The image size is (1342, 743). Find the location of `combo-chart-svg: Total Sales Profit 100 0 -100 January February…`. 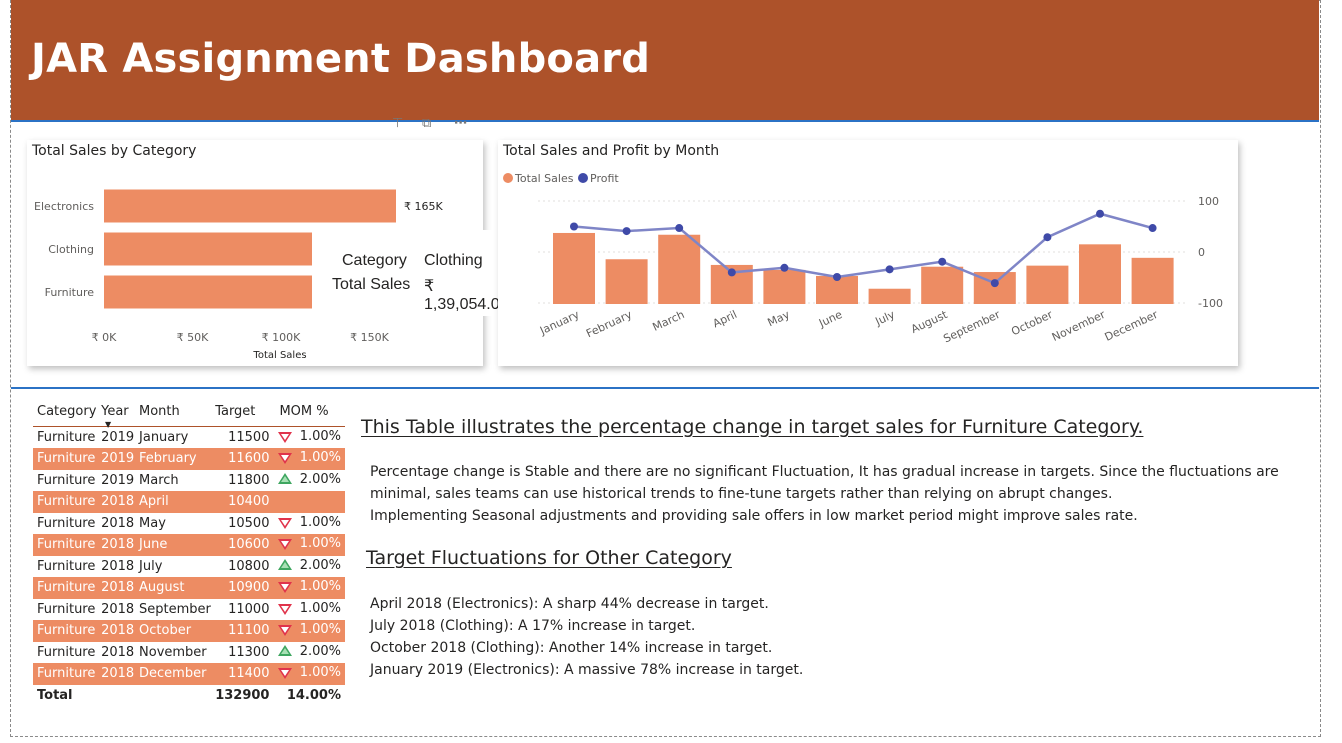

combo-chart-svg: Total Sales Profit 100 0 -100 January February… is located at coordinates (863, 259).